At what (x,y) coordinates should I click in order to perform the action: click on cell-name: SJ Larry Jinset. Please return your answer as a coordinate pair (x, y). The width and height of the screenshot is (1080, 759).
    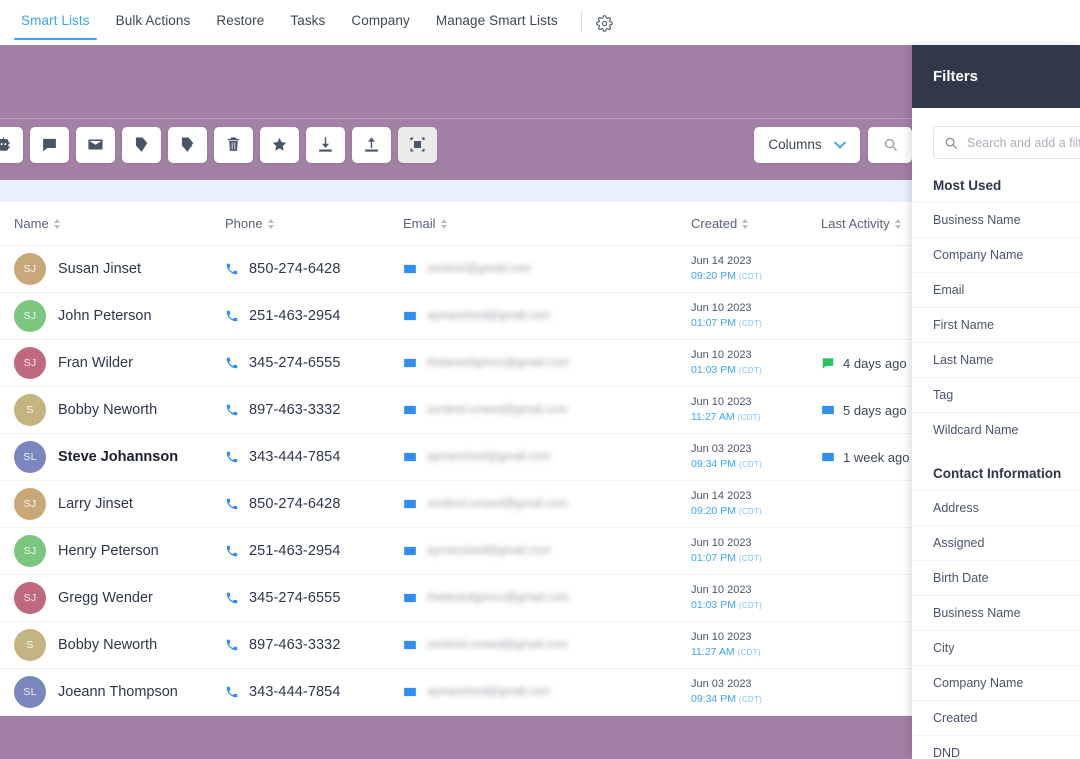
    Looking at the image, I should click on (112, 504).